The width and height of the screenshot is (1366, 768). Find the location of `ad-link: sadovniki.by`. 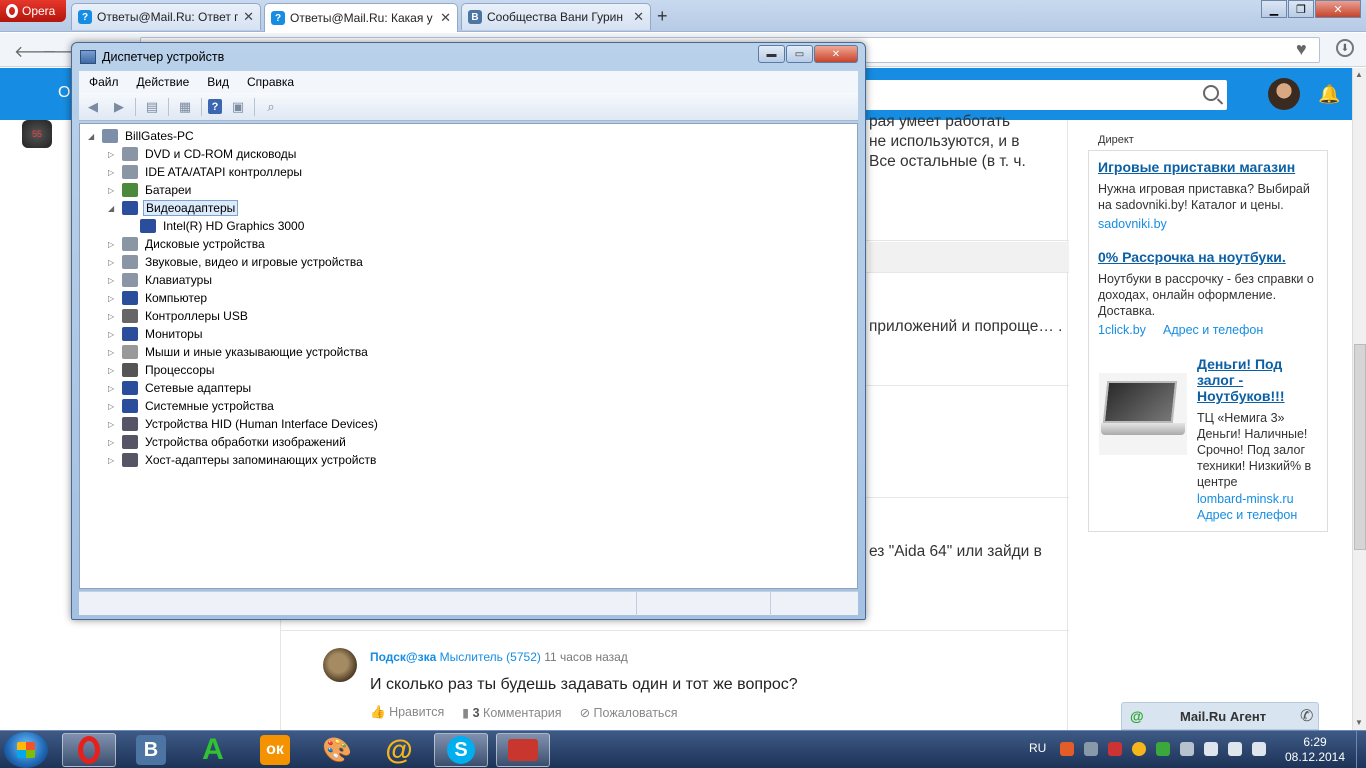

ad-link: sadovniki.by is located at coordinates (1132, 224).